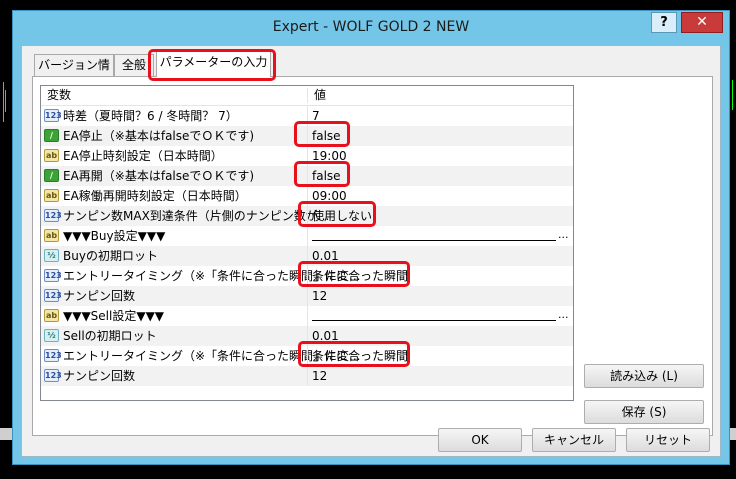  Describe the element at coordinates (110, 256) in the screenshot. I see `parameter-name: Buyの初期ロット` at that location.